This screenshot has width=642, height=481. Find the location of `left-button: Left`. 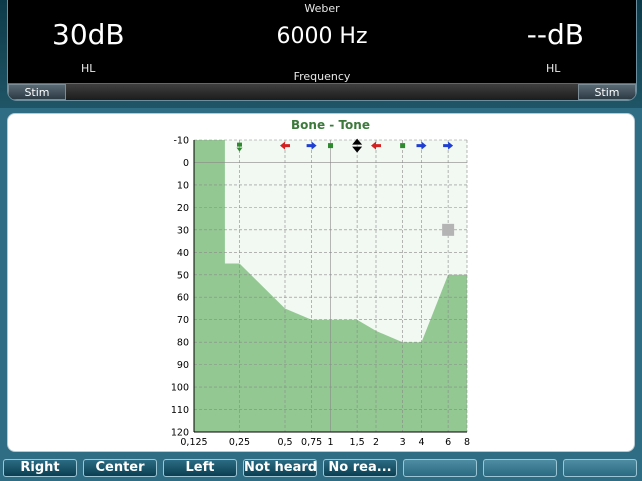

left-button: Left is located at coordinates (200, 468).